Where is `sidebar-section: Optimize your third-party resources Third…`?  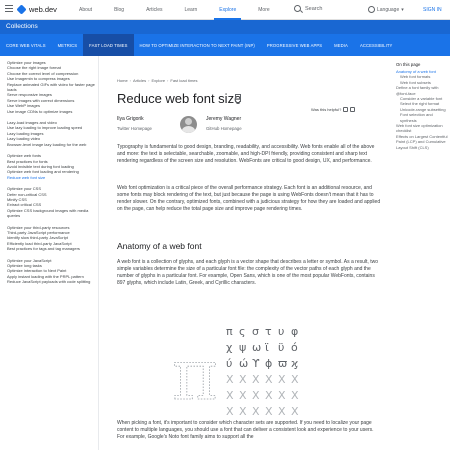
sidebar-section: Optimize your third-party resources Third… is located at coordinates (52, 238).